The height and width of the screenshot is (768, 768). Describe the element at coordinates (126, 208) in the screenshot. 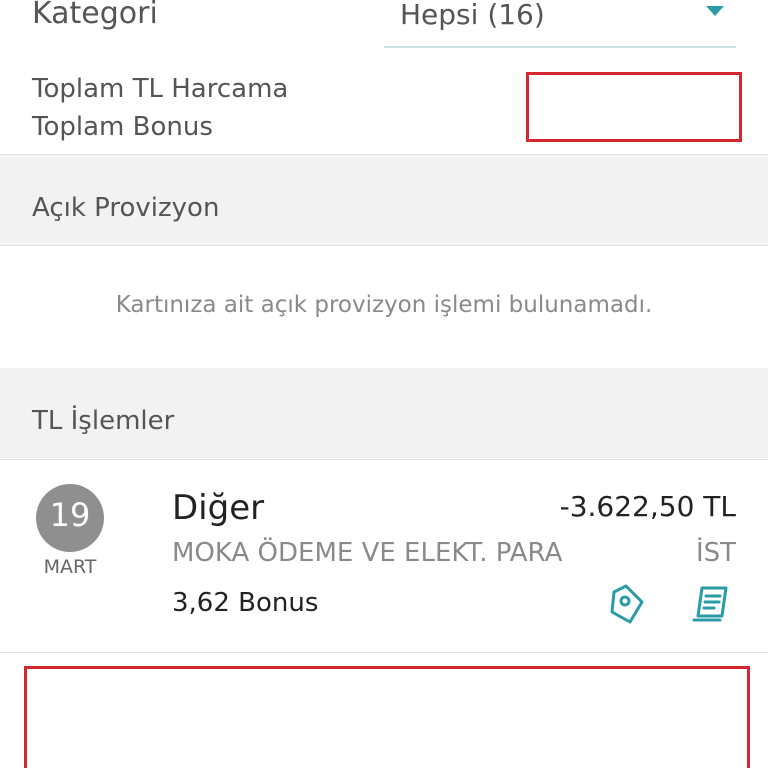

I see `section-title: Açık Provizyon` at that location.